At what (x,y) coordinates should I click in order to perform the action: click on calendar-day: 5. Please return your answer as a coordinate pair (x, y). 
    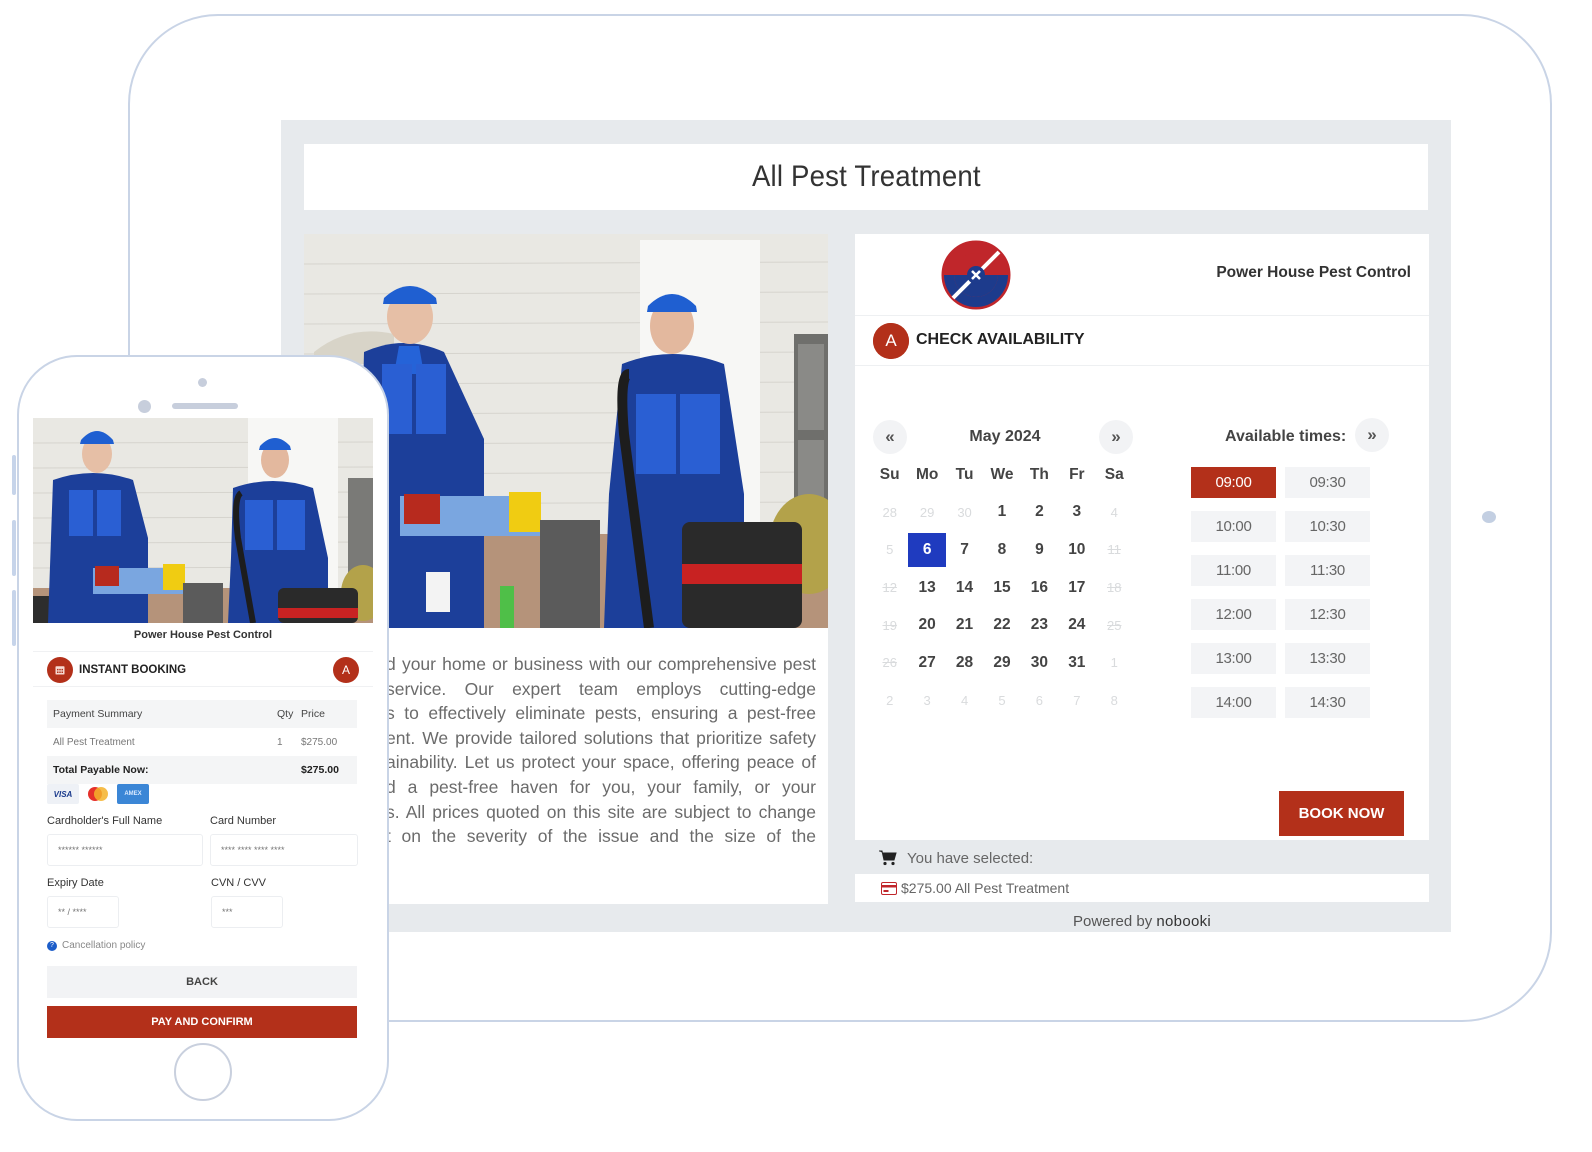
    Looking at the image, I should click on (890, 550).